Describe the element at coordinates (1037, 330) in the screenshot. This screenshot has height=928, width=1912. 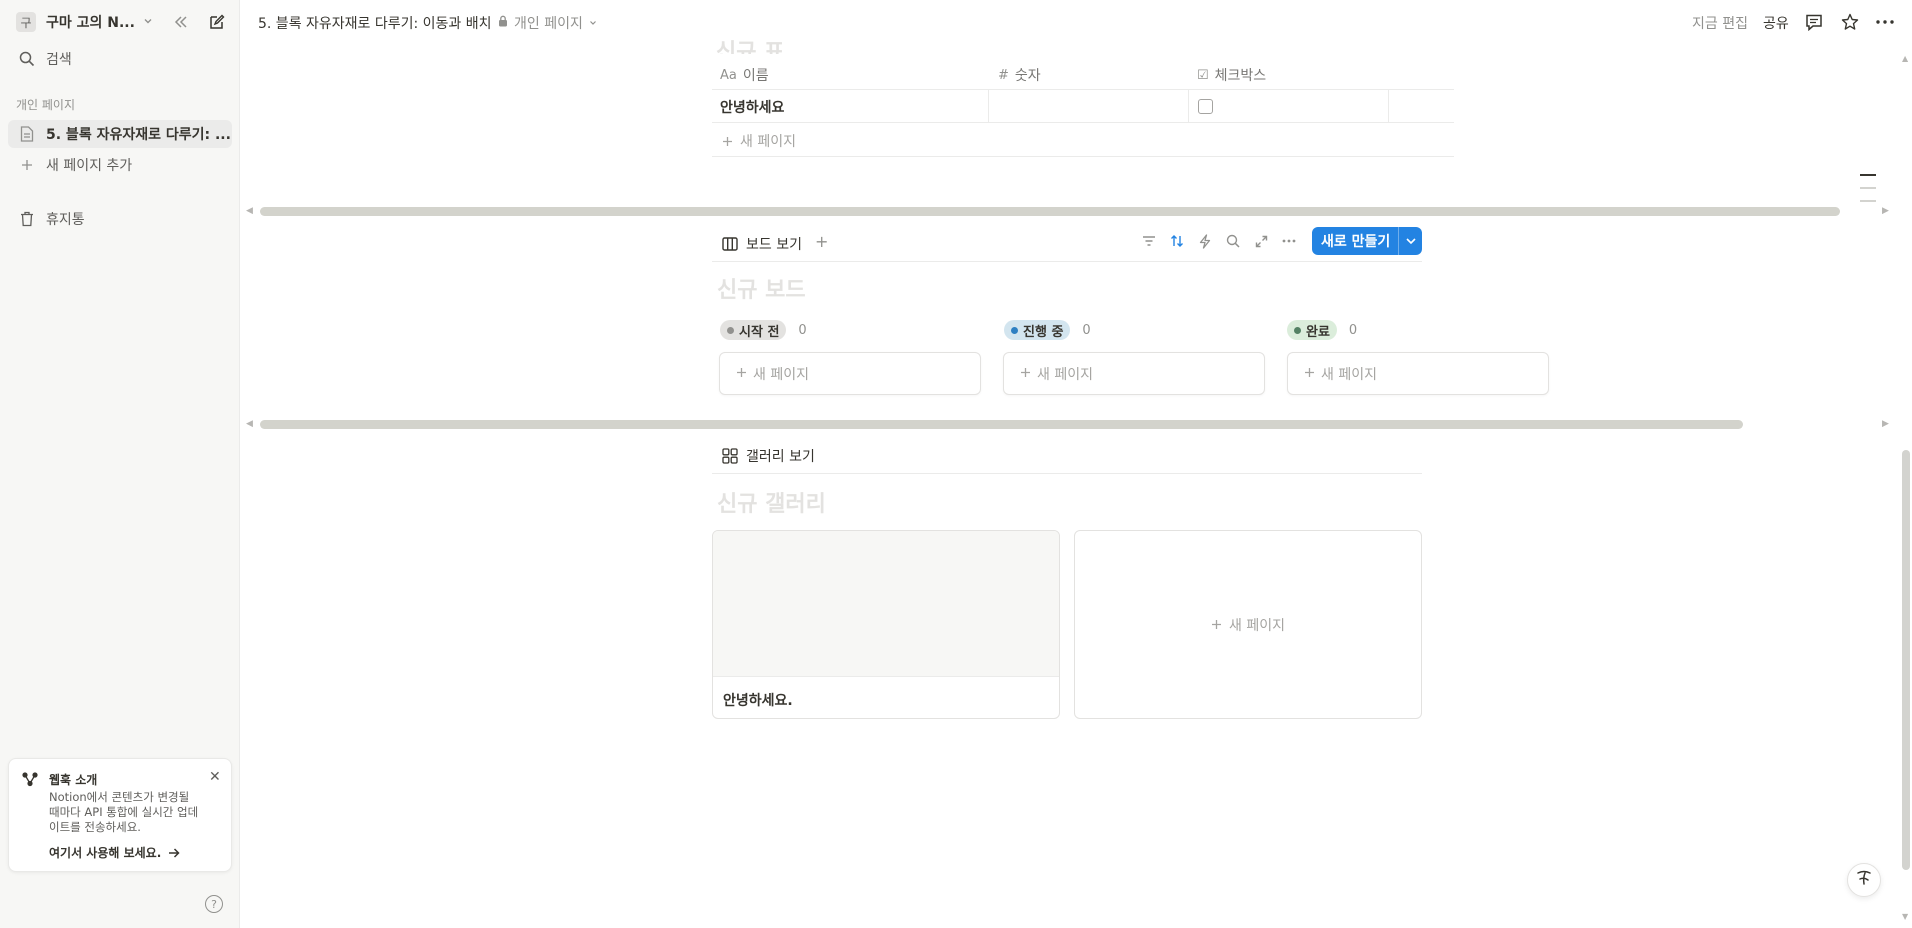
I see `status-pill: 진행 중` at that location.